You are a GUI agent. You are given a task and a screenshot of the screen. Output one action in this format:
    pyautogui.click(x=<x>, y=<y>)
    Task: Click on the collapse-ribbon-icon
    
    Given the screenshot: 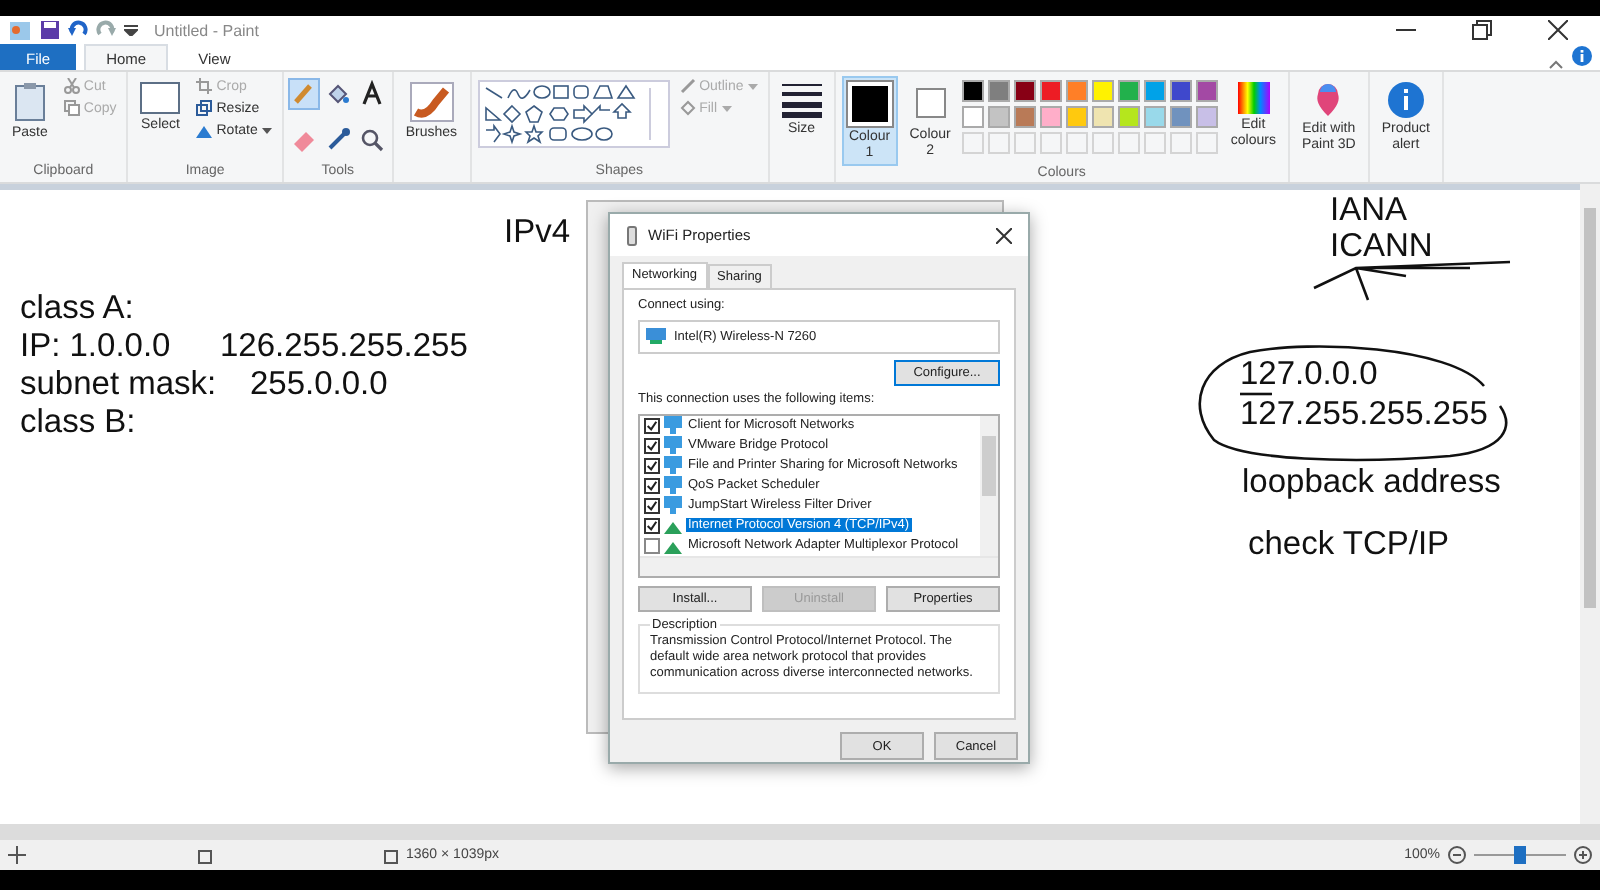 What is the action you would take?
    pyautogui.click(x=1556, y=64)
    